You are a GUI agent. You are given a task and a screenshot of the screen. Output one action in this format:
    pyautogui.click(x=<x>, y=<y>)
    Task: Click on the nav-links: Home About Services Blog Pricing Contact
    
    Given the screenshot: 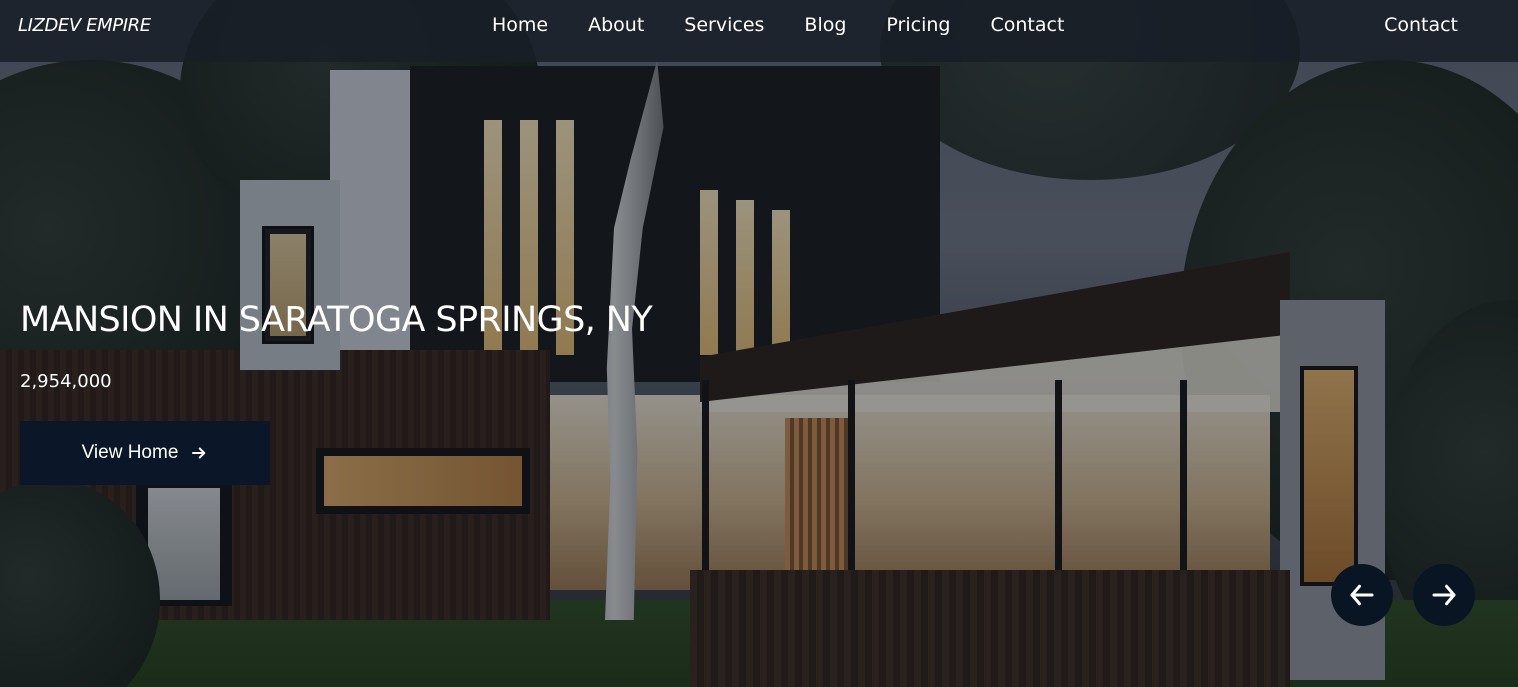 What is the action you would take?
    pyautogui.click(x=778, y=25)
    